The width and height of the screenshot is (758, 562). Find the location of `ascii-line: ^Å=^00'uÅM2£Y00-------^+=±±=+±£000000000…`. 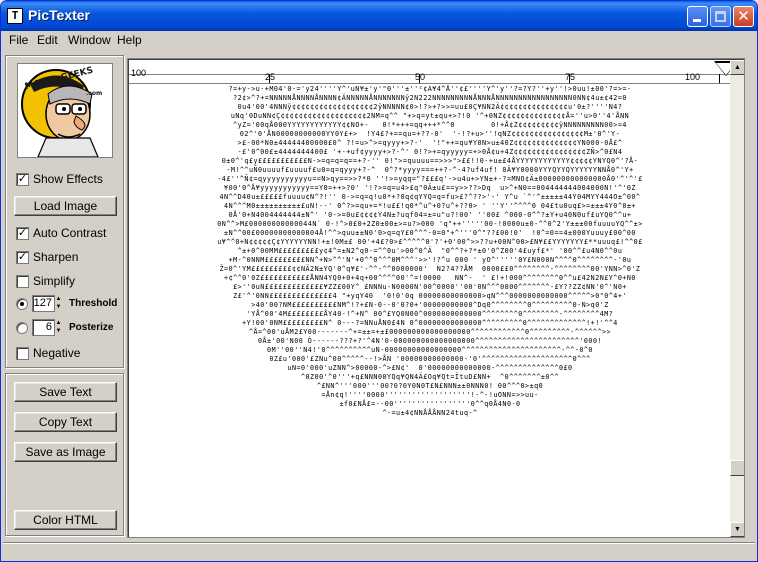

ascii-line: ^Å=^00'uÅM2£Y00-------^+=±±=+±£000000000… is located at coordinates (430, 332).